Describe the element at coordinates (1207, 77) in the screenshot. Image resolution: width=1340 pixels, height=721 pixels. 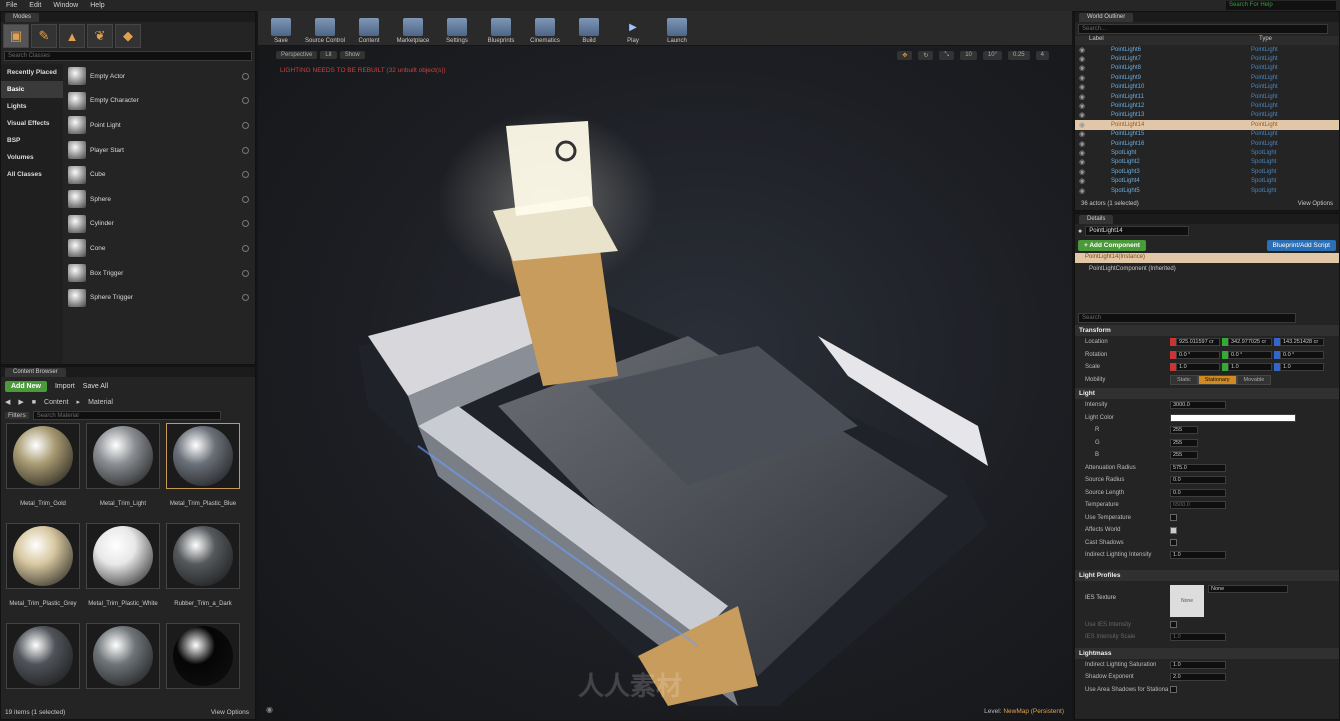
I see `outliner-row: ◉ PointLight9 PointLight` at that location.